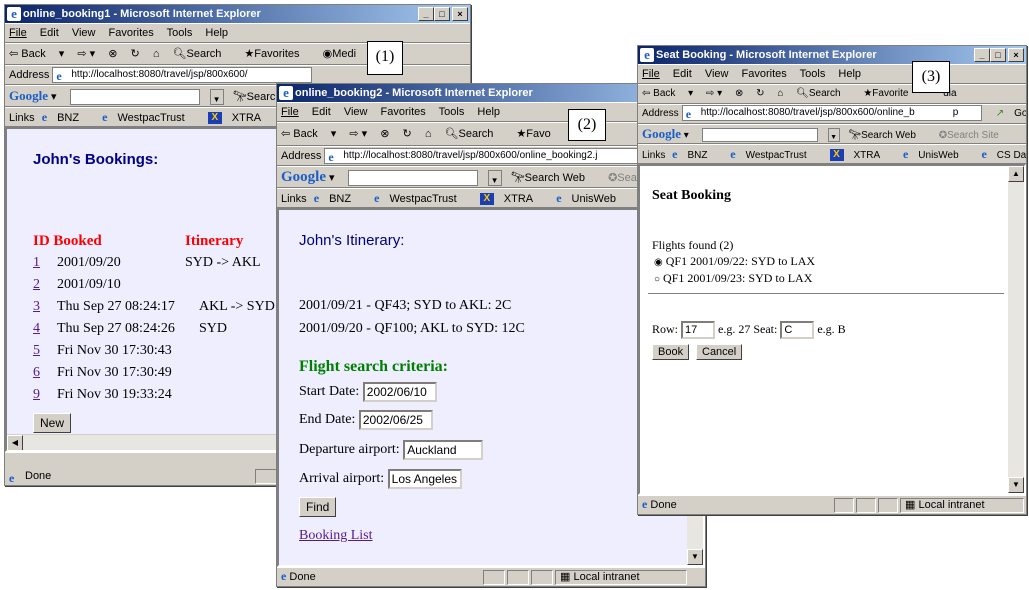 Image resolution: width=1029 pixels, height=590 pixels. What do you see at coordinates (36, 307) in the screenshot?
I see `booking-id-link: 3` at bounding box center [36, 307].